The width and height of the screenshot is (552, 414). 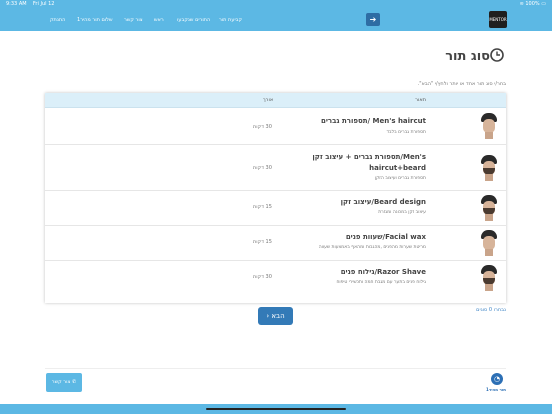 What do you see at coordinates (491, 310) in the screenshot?
I see `selected-count: נבחרו 0 סוגים` at bounding box center [491, 310].